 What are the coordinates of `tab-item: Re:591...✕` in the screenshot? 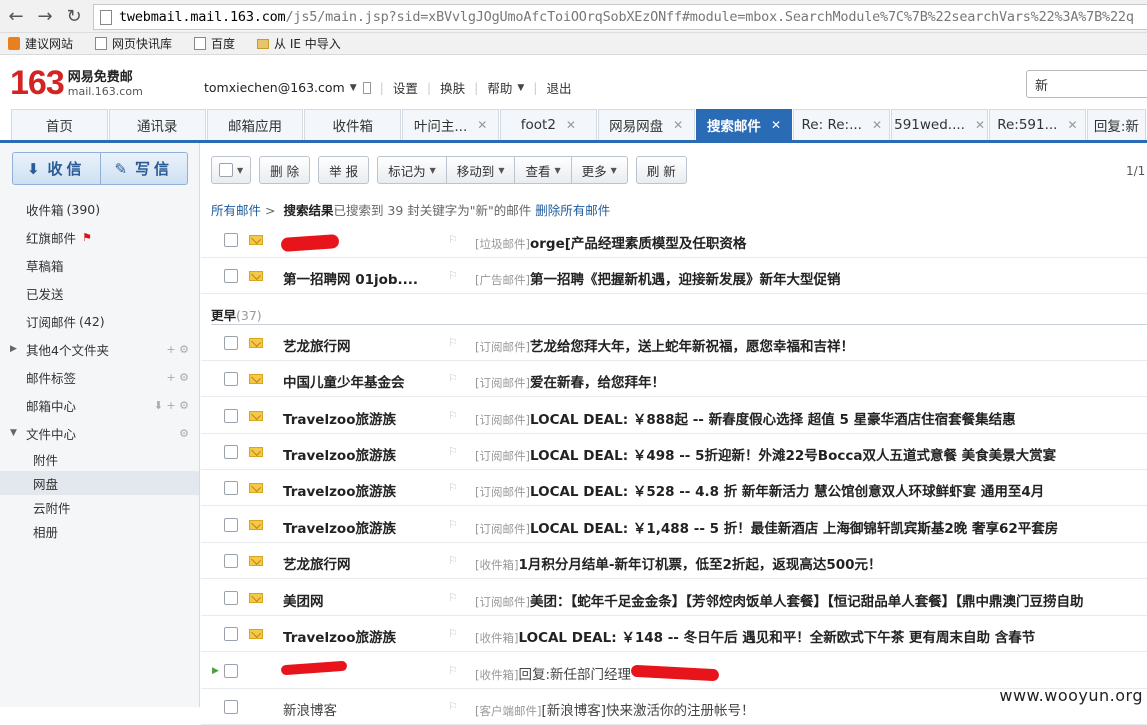 It's located at (1037, 124).